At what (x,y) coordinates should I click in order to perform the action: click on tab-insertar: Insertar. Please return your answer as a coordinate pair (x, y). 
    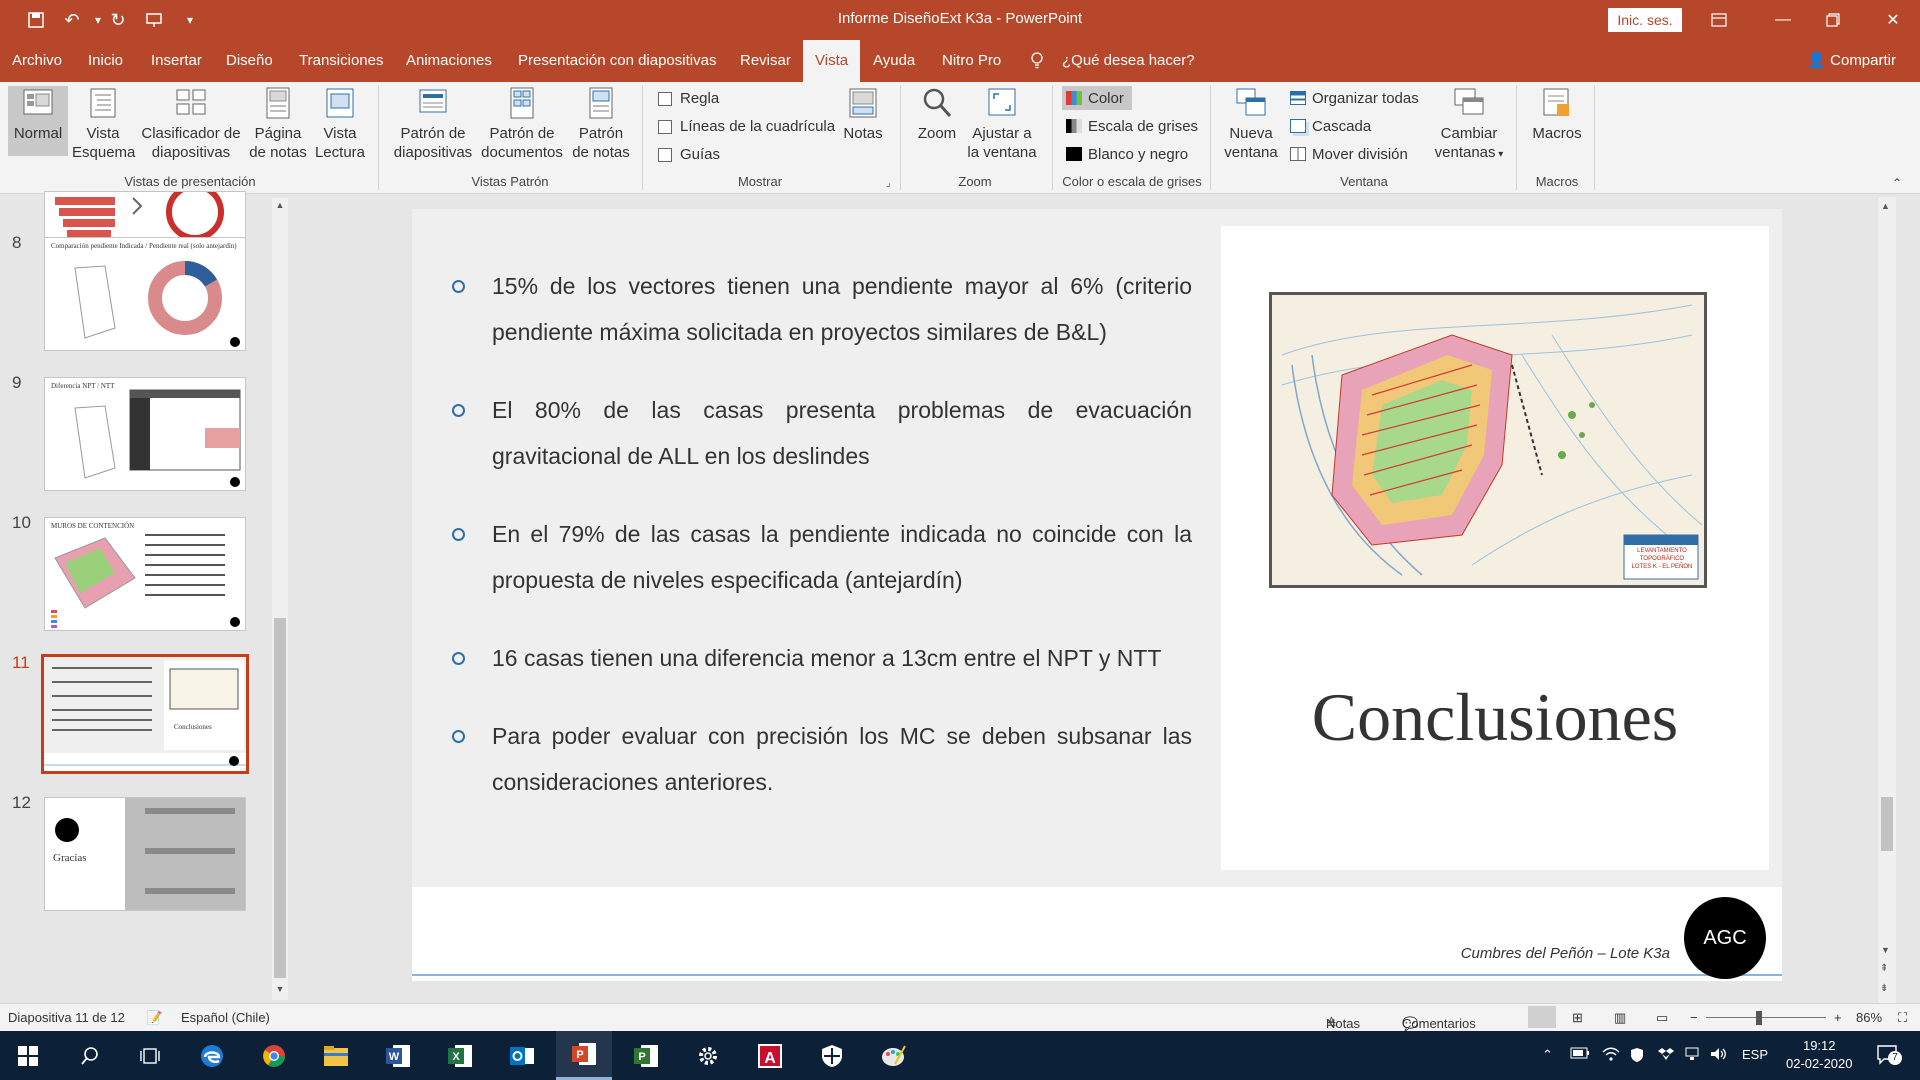
    Looking at the image, I should click on (176, 61).